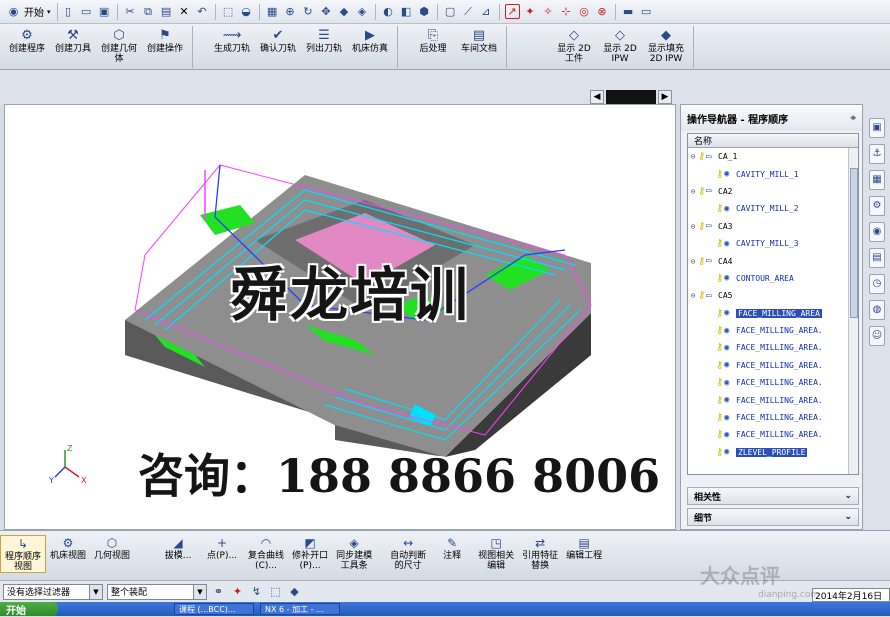 Image resolution: width=890 pixels, height=617 pixels. Describe the element at coordinates (68, 11) in the screenshot. I see `new-icon: ▯` at that location.